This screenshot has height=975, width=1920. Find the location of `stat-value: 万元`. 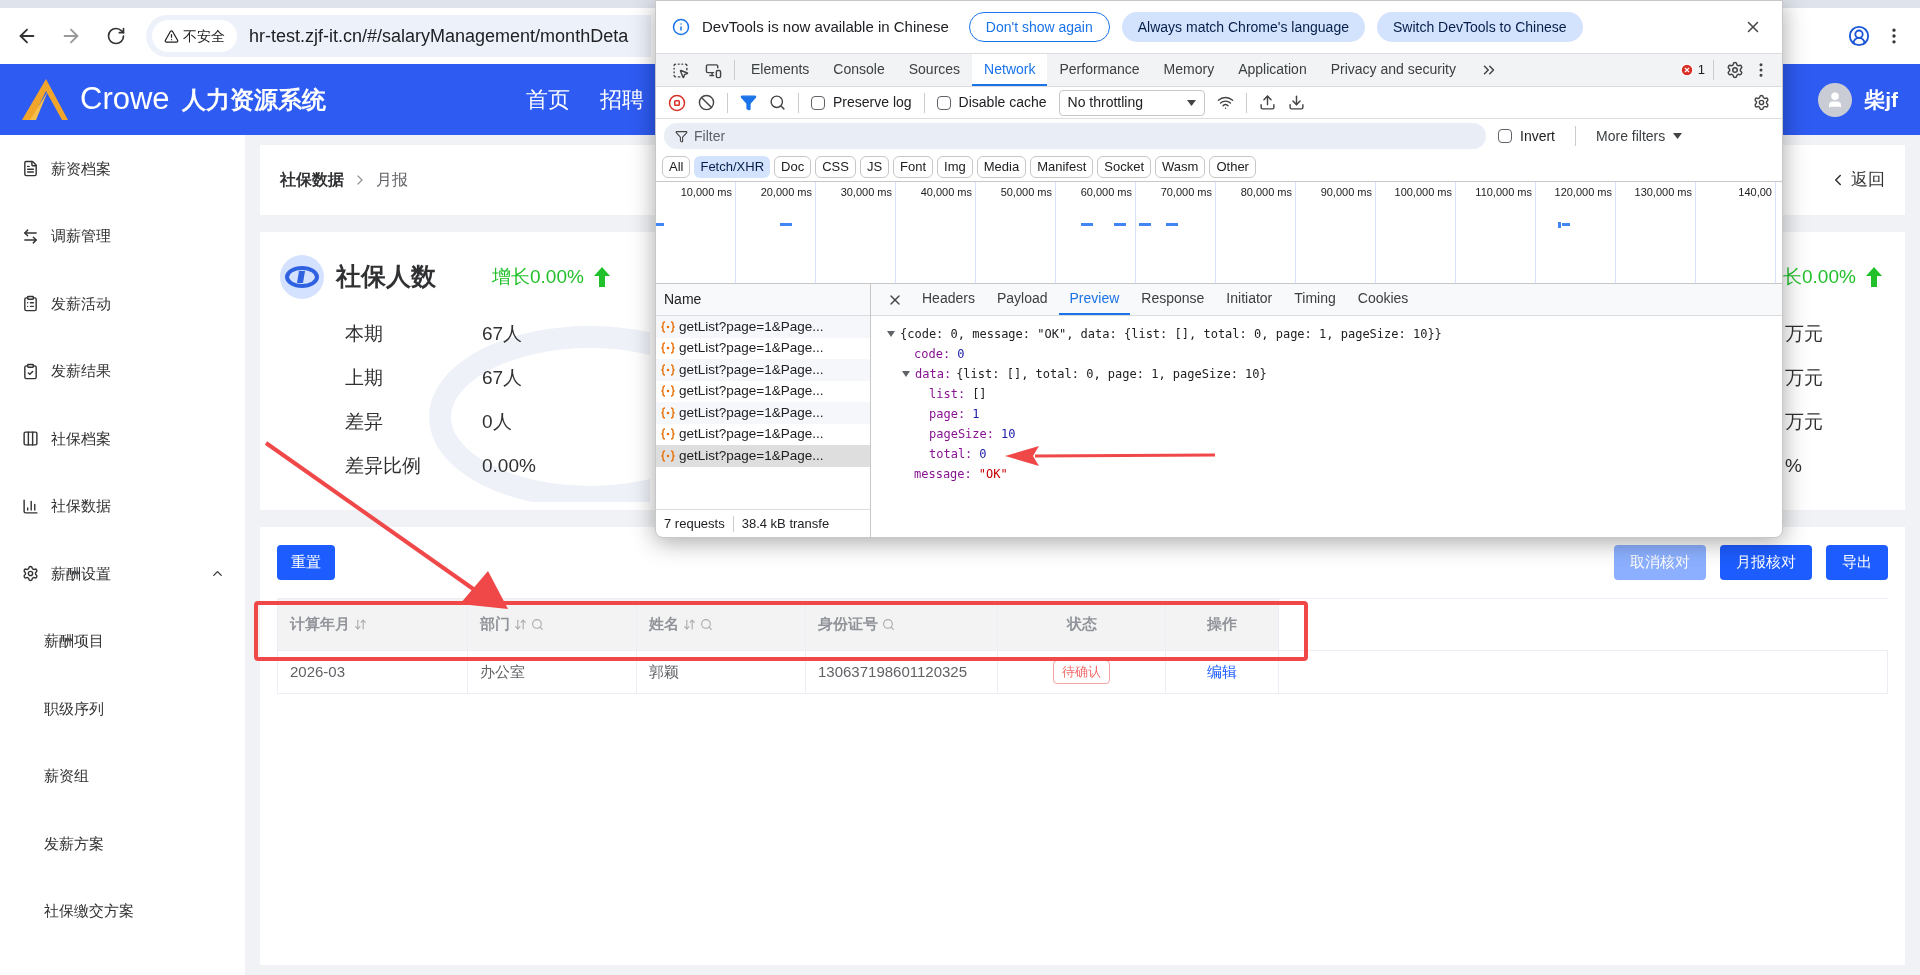

stat-value: 万元 is located at coordinates (1804, 377).